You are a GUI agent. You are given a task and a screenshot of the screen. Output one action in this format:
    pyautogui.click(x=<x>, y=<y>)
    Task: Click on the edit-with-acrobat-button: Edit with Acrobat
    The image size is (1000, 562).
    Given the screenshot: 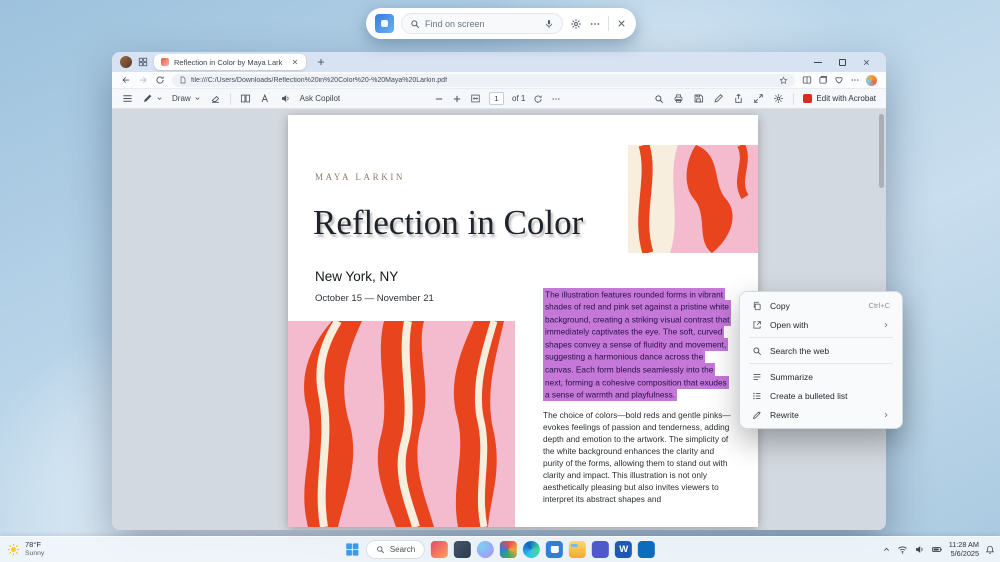 What is the action you would take?
    pyautogui.click(x=839, y=98)
    